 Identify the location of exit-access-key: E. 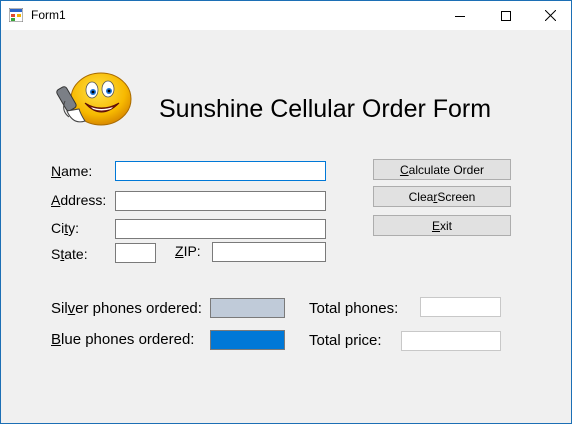
(435, 225).